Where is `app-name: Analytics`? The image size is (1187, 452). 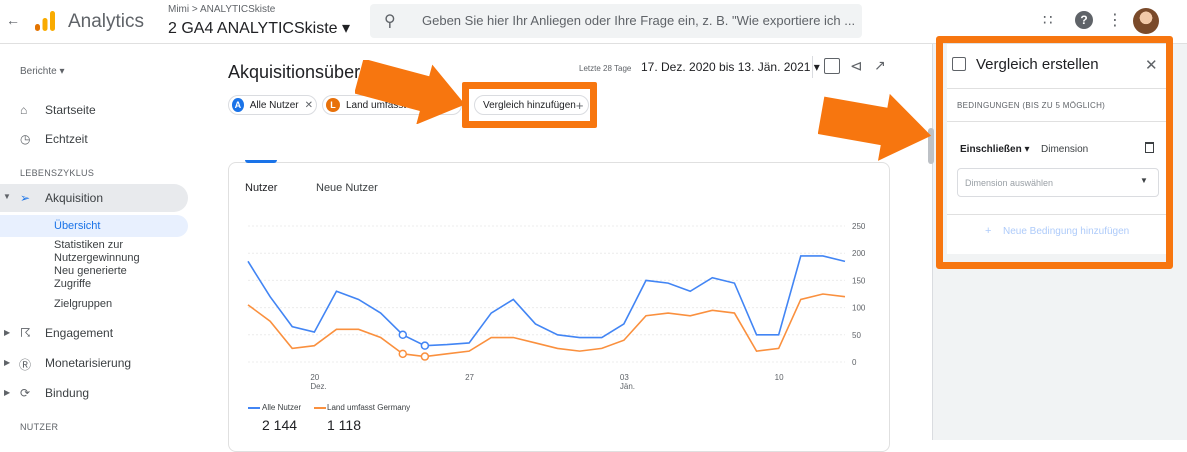 app-name: Analytics is located at coordinates (106, 21).